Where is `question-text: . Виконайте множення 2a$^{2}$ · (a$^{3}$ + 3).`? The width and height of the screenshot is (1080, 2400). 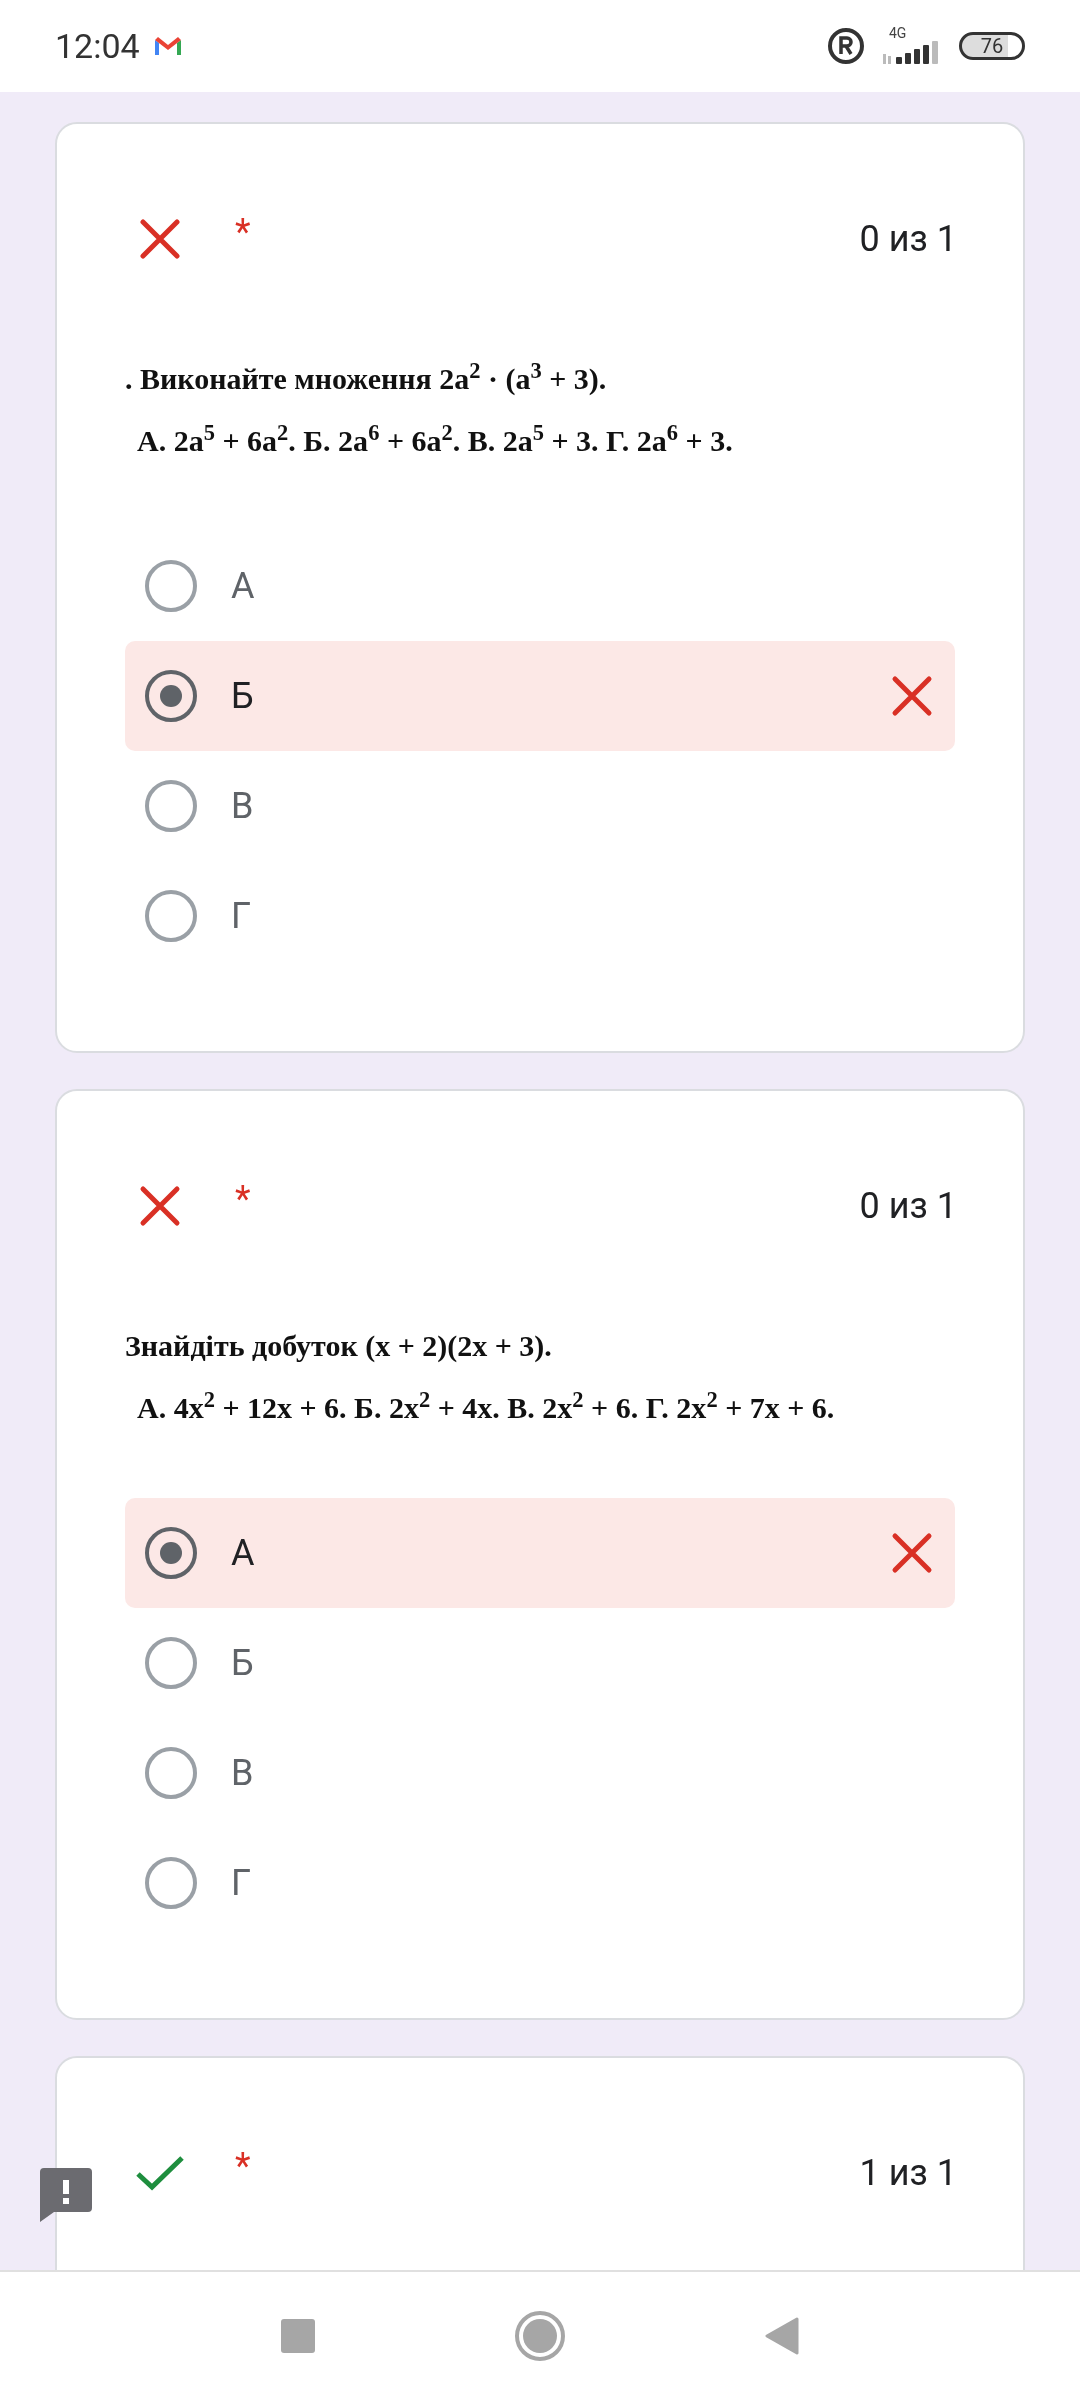
question-text: . Виконайте множення 2a$^{2}$ · (a$^{3}$ + 3). is located at coordinates (366, 378).